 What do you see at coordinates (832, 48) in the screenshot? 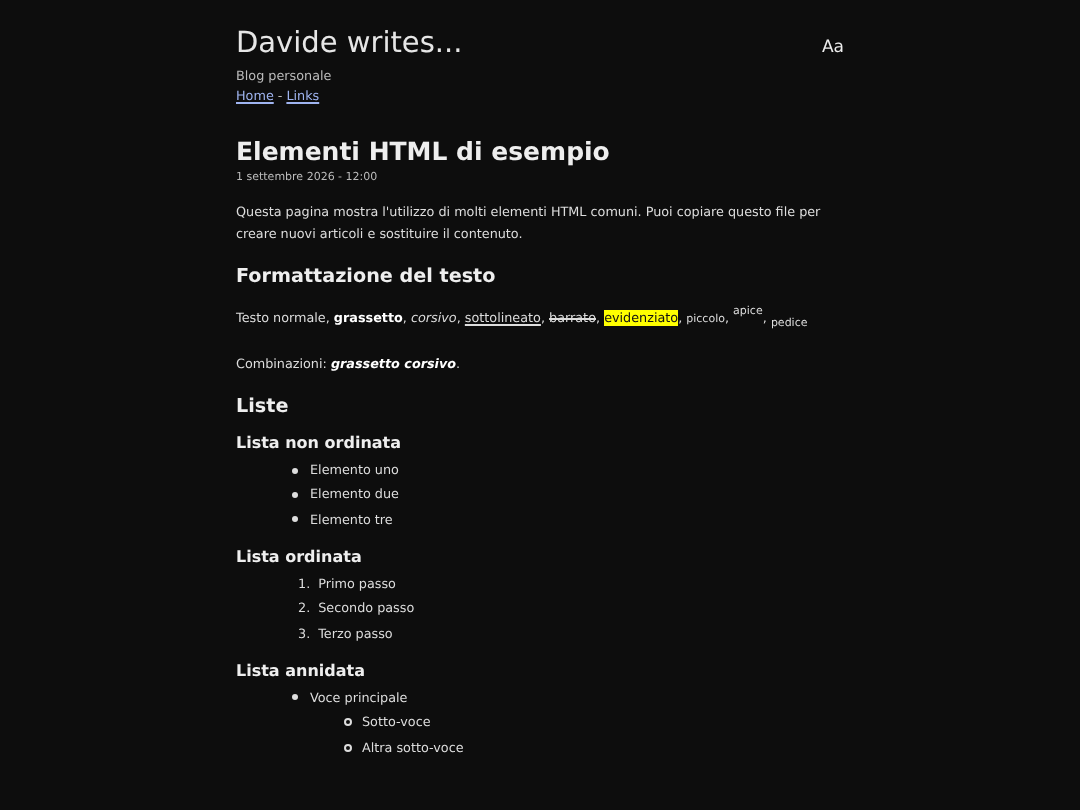
I see `font-size-button: Aa` at bounding box center [832, 48].